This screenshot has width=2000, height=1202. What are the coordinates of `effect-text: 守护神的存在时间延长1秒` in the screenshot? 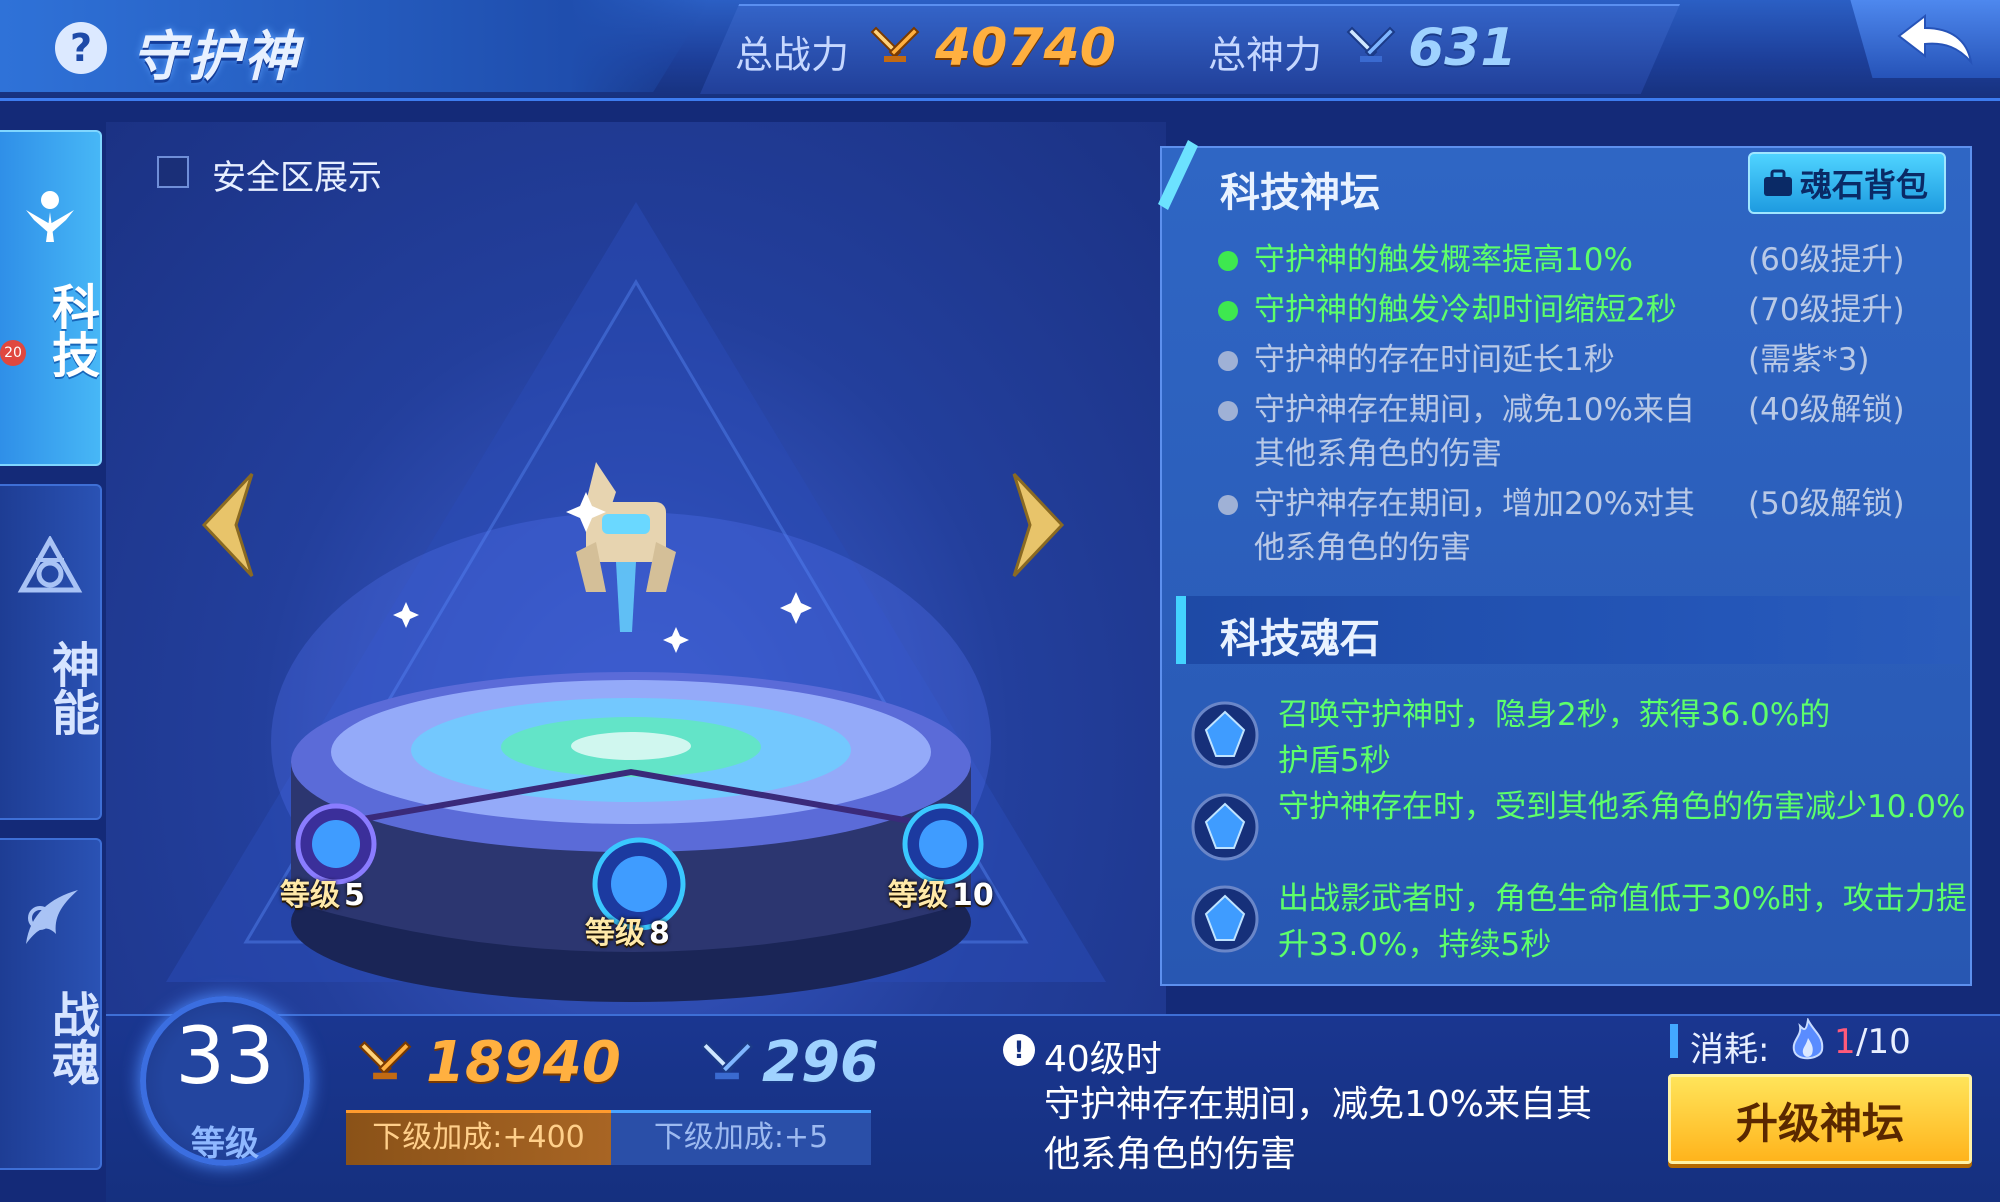 It's located at (1434, 360).